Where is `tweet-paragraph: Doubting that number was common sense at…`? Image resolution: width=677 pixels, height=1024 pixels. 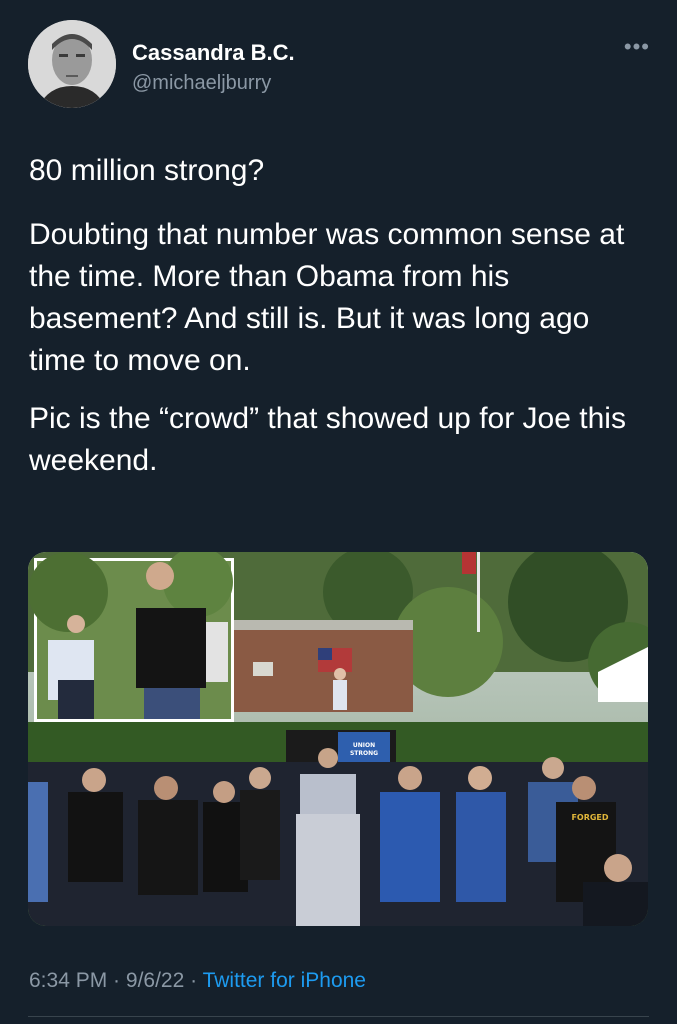 tweet-paragraph: Doubting that number was common sense at… is located at coordinates (327, 297).